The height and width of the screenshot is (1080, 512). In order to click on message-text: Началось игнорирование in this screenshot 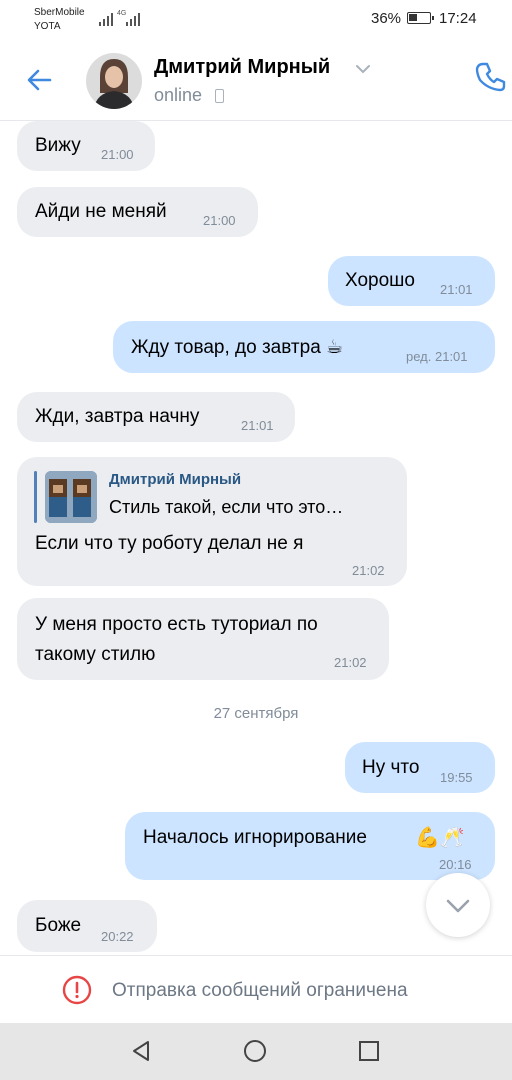, I will do `click(255, 837)`.